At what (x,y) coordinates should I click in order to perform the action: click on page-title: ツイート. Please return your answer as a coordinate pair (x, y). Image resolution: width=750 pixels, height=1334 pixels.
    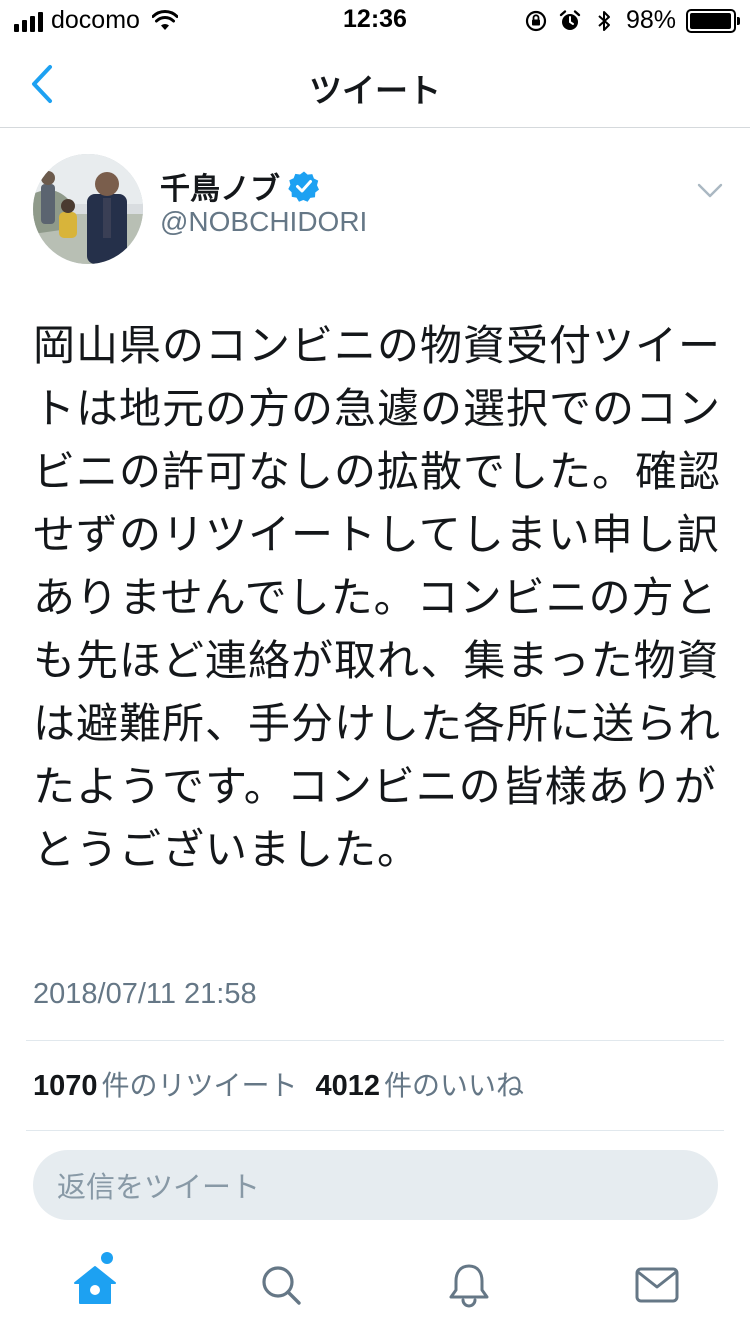
    Looking at the image, I should click on (375, 90).